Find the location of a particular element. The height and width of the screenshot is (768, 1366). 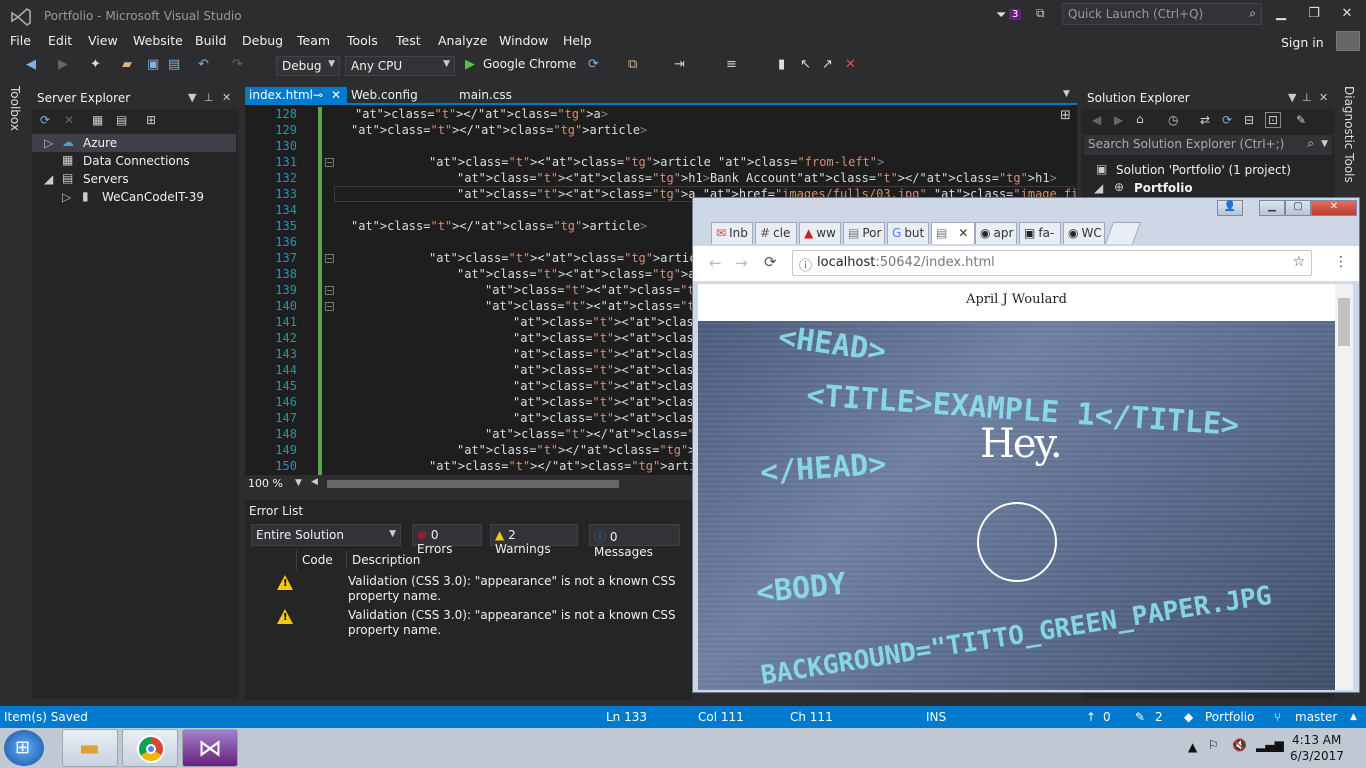

connect-database-icon: ▦ is located at coordinates (97, 120).